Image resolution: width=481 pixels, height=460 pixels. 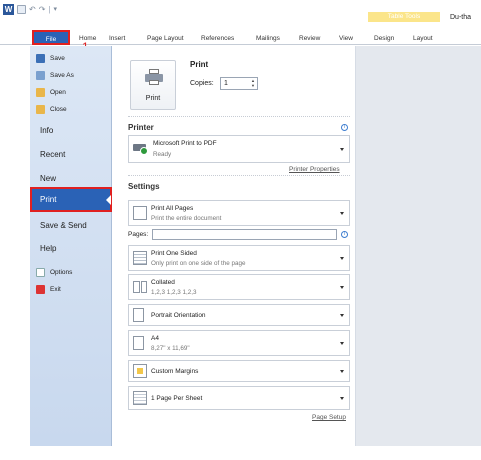 What do you see at coordinates (170, 348) in the screenshot?
I see `paper-size-sub: 8,27" x 11,69"` at bounding box center [170, 348].